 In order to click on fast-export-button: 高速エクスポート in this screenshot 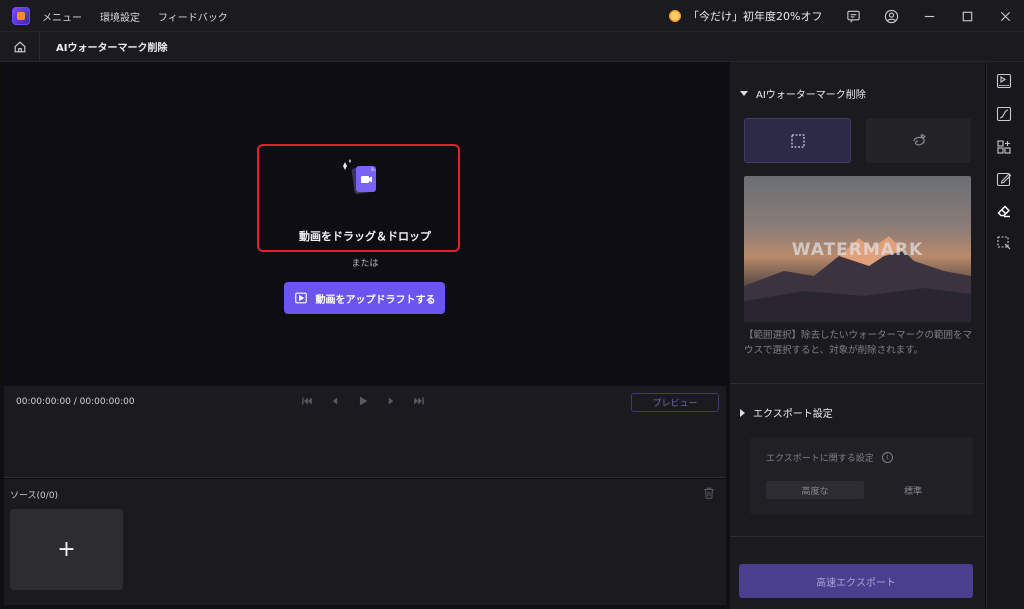, I will do `click(856, 581)`.